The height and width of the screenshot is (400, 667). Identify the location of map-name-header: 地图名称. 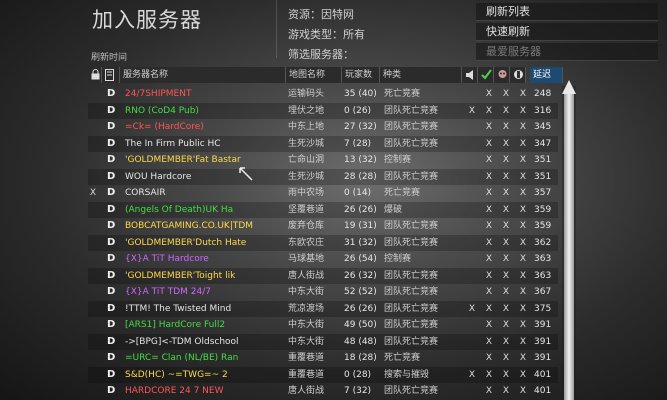
(314, 75).